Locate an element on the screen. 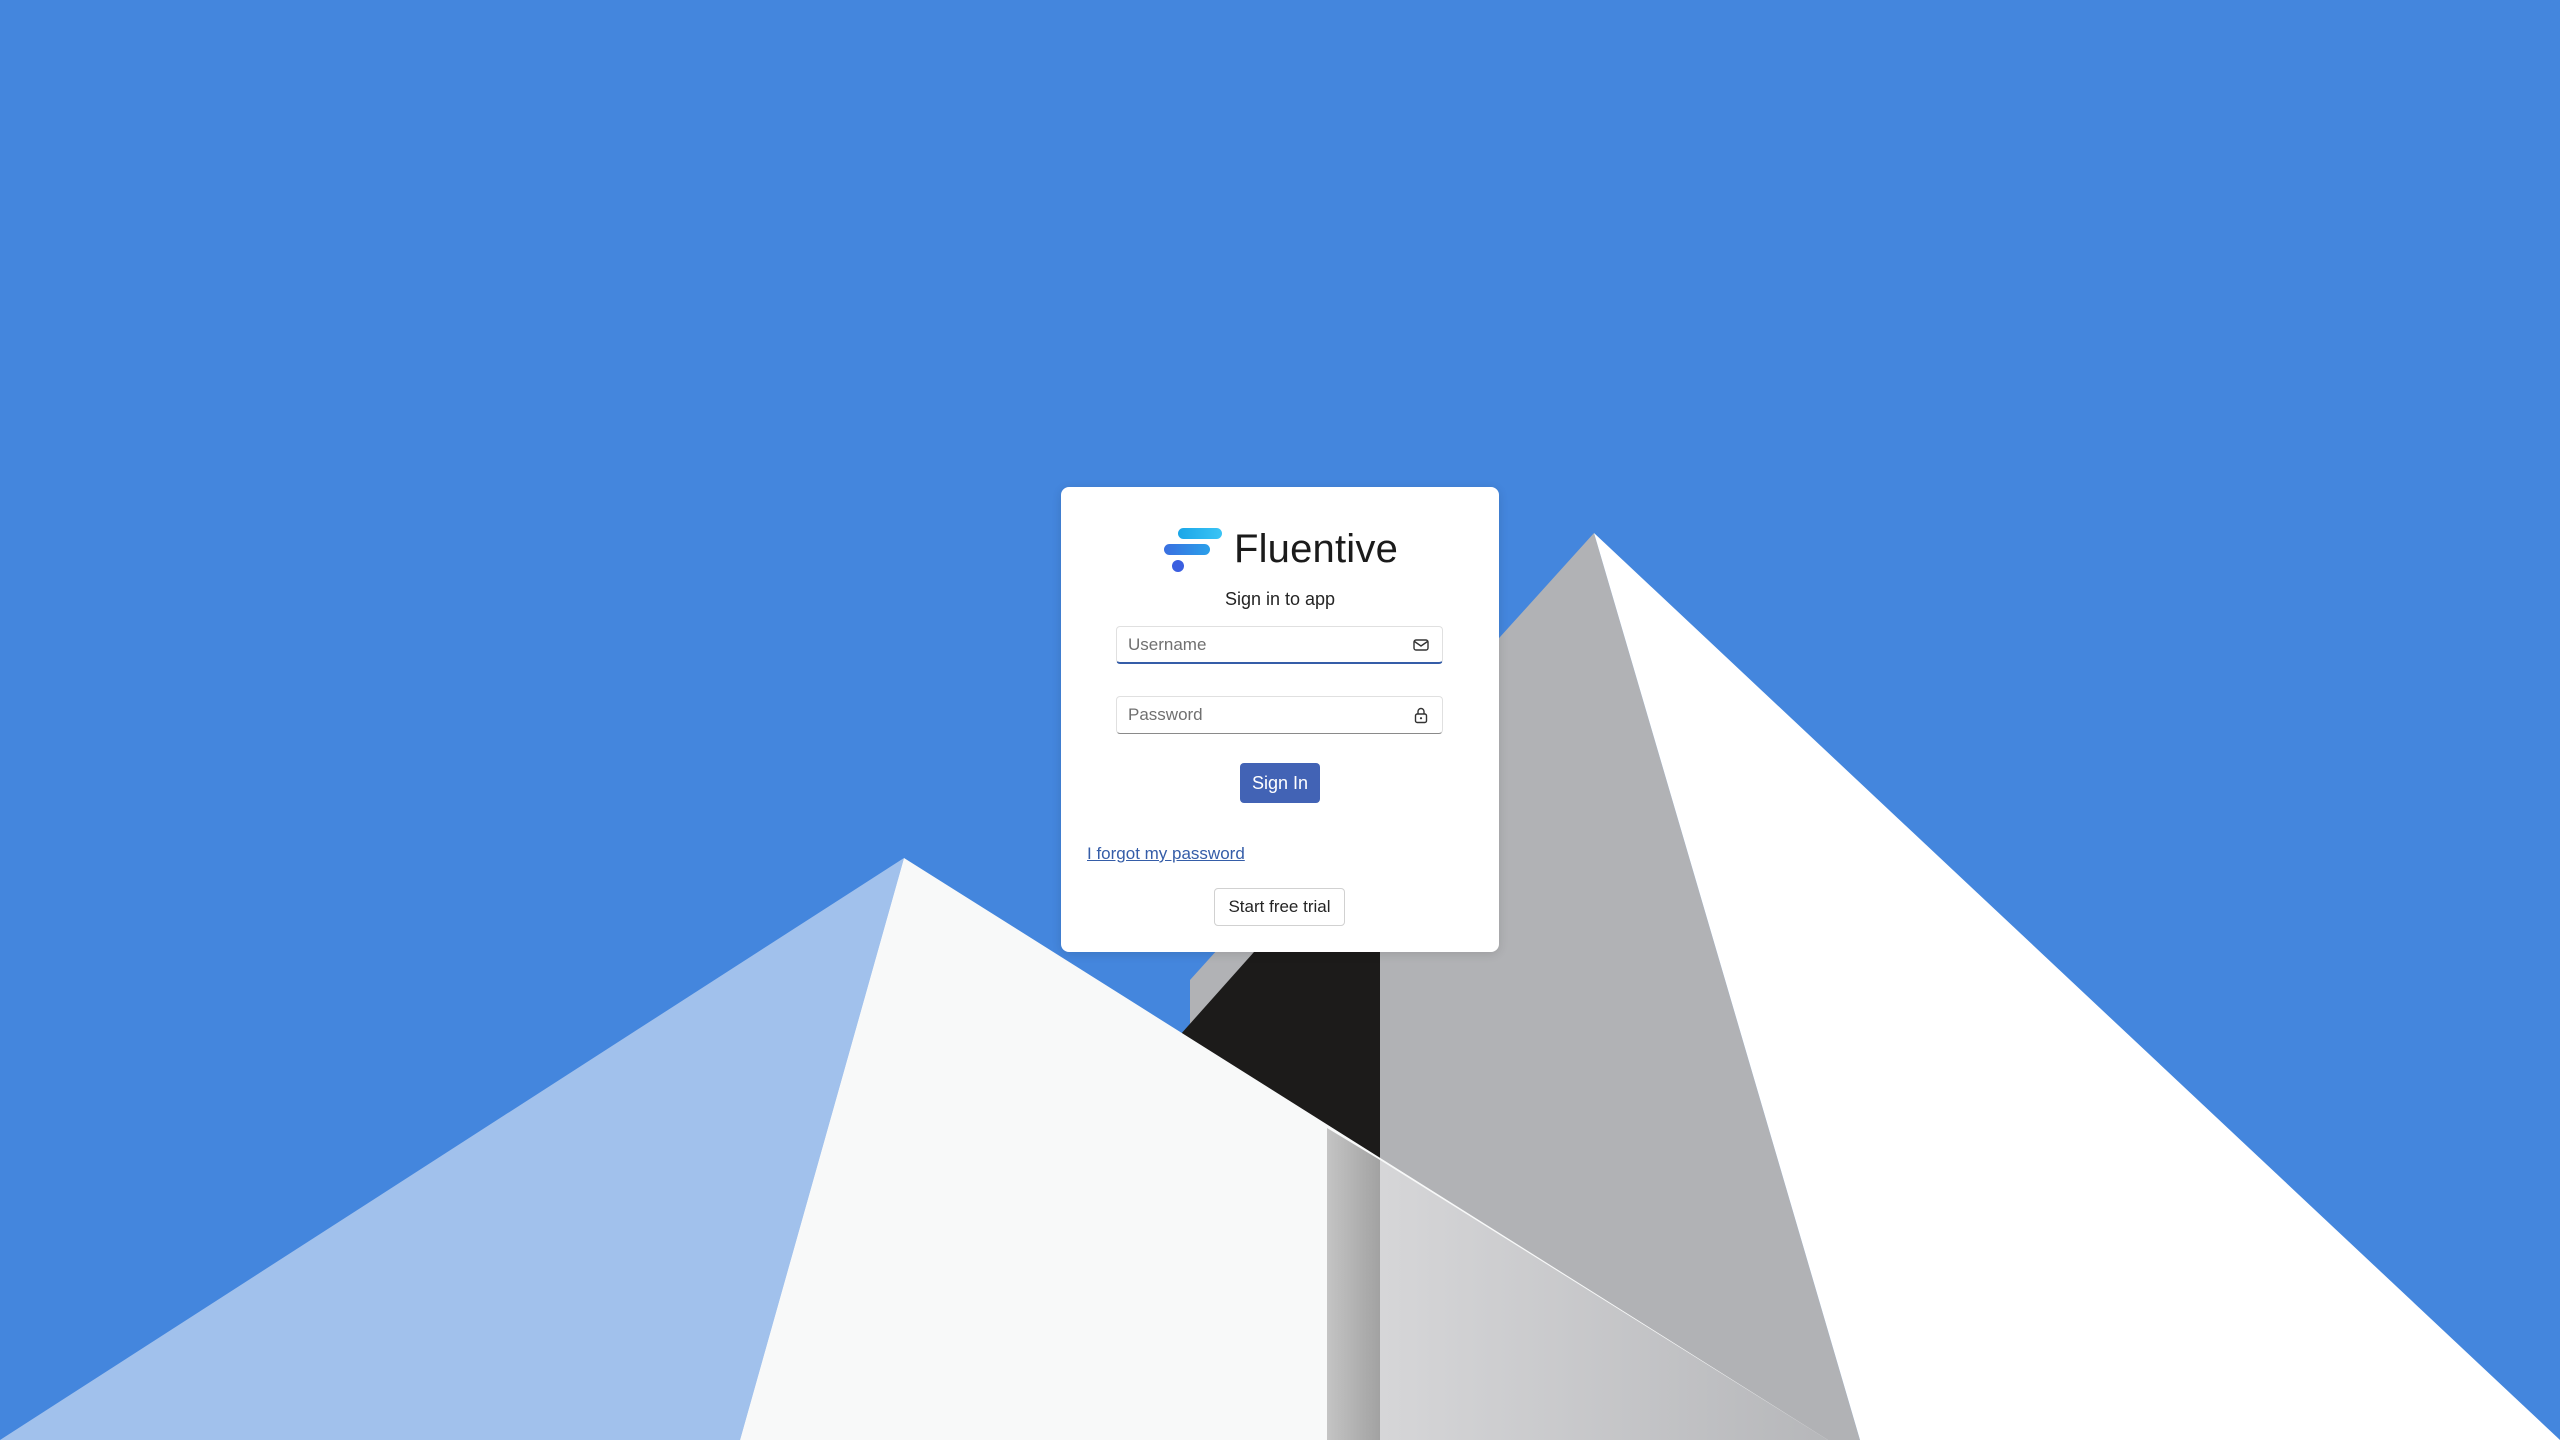 This screenshot has height=1440, width=2560. fluentive-logo-icon is located at coordinates (1192, 550).